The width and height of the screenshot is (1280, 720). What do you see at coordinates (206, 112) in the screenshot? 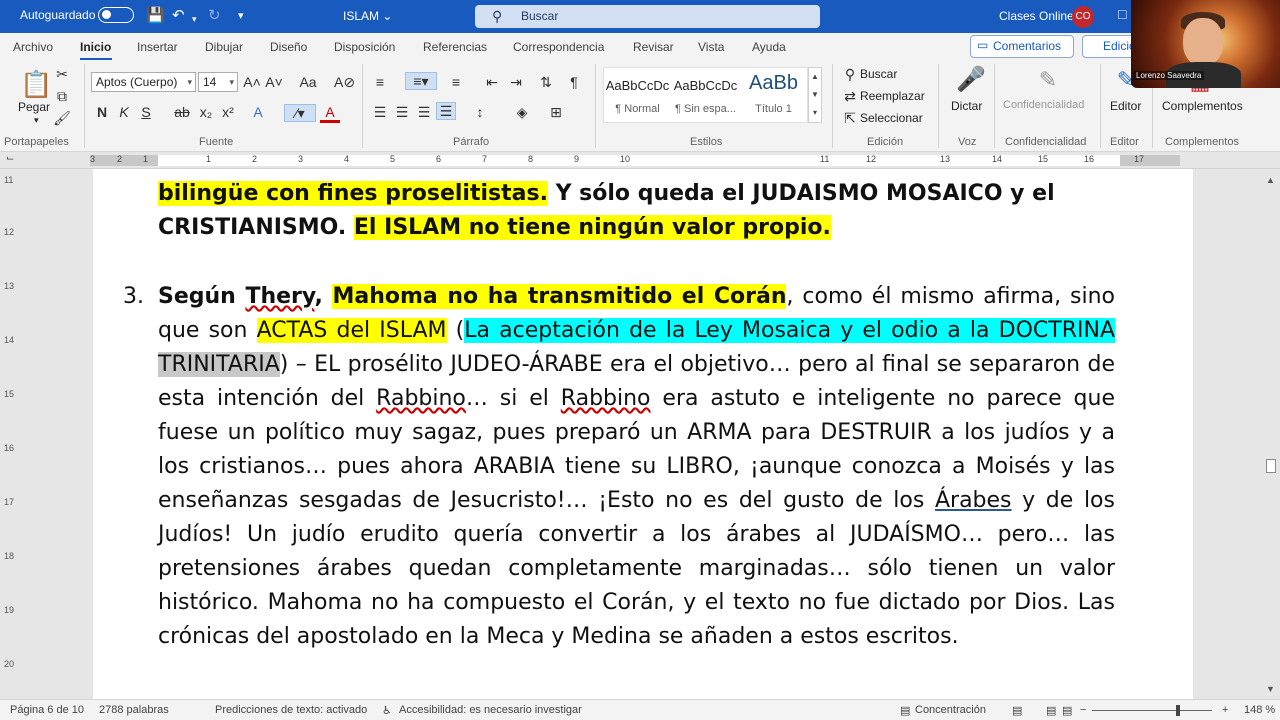
I see `subscript-icon: x₂` at bounding box center [206, 112].